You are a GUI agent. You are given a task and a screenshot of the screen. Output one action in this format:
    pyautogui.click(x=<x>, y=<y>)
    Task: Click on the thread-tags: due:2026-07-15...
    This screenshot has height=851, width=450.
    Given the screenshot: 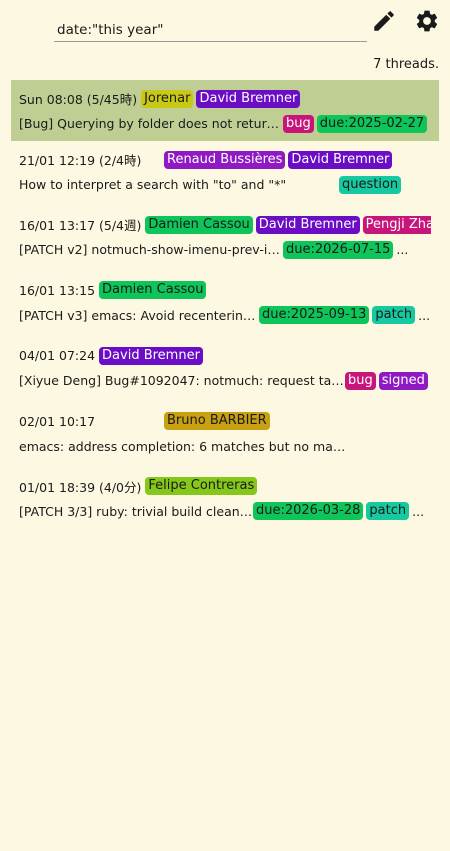 What is the action you would take?
    pyautogui.click(x=346, y=249)
    